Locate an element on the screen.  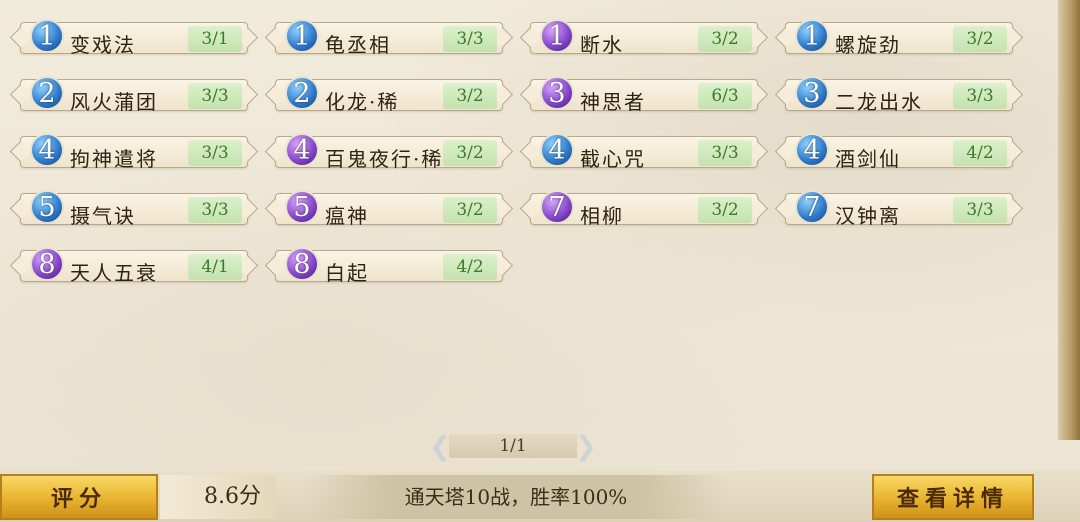
skill-name: 断水 is located at coordinates (602, 45).